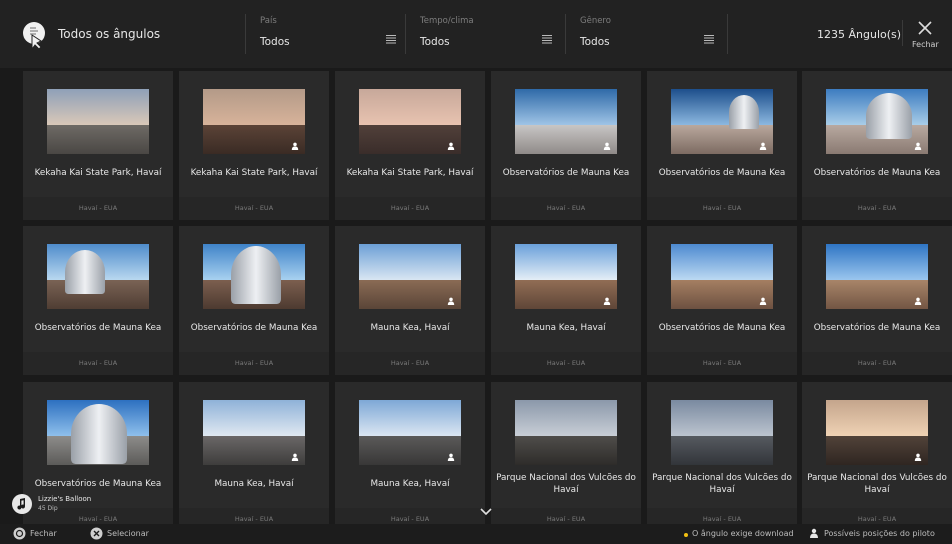 Image resolution: width=952 pixels, height=544 pixels. What do you see at coordinates (486, 512) in the screenshot?
I see `chevron-down-icon` at bounding box center [486, 512].